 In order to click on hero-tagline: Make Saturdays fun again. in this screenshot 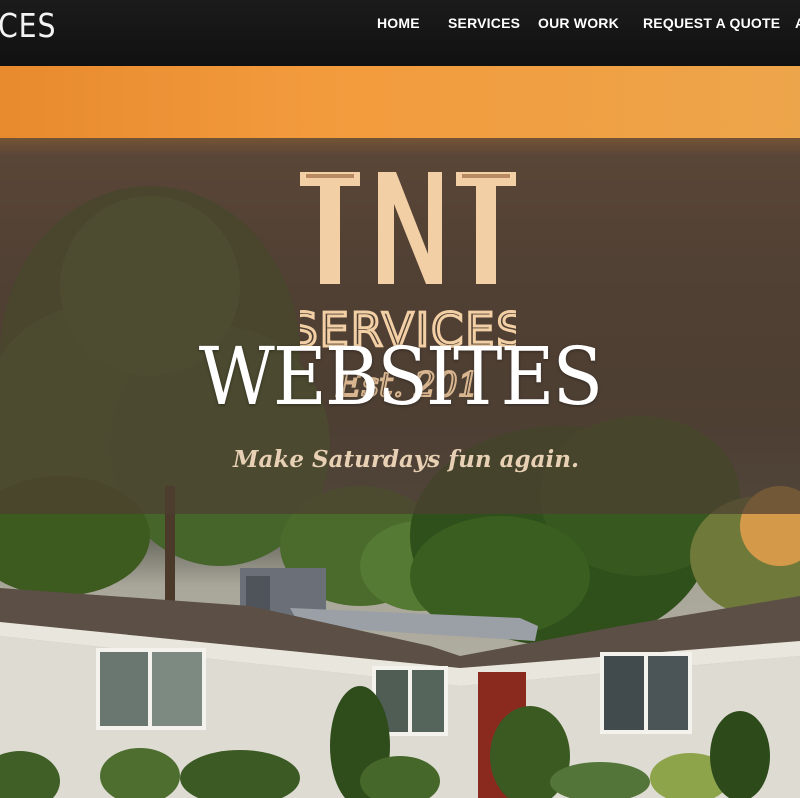, I will do `click(406, 459)`.